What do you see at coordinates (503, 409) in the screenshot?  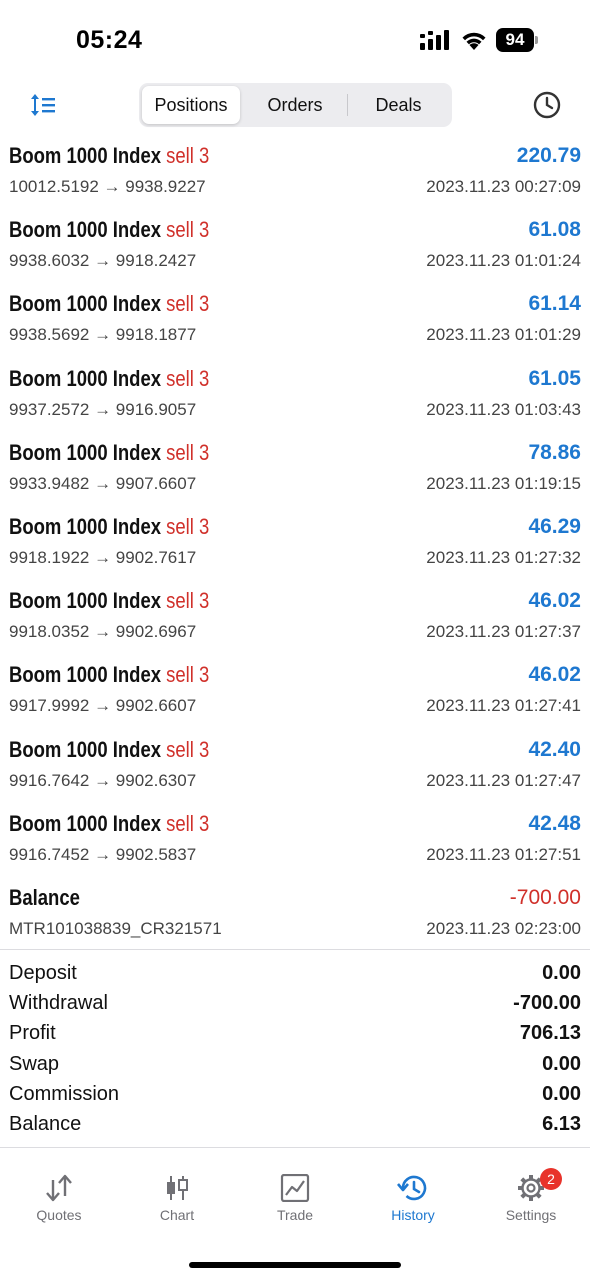 I see `deal-time: 2023.11.23 01:03:43` at bounding box center [503, 409].